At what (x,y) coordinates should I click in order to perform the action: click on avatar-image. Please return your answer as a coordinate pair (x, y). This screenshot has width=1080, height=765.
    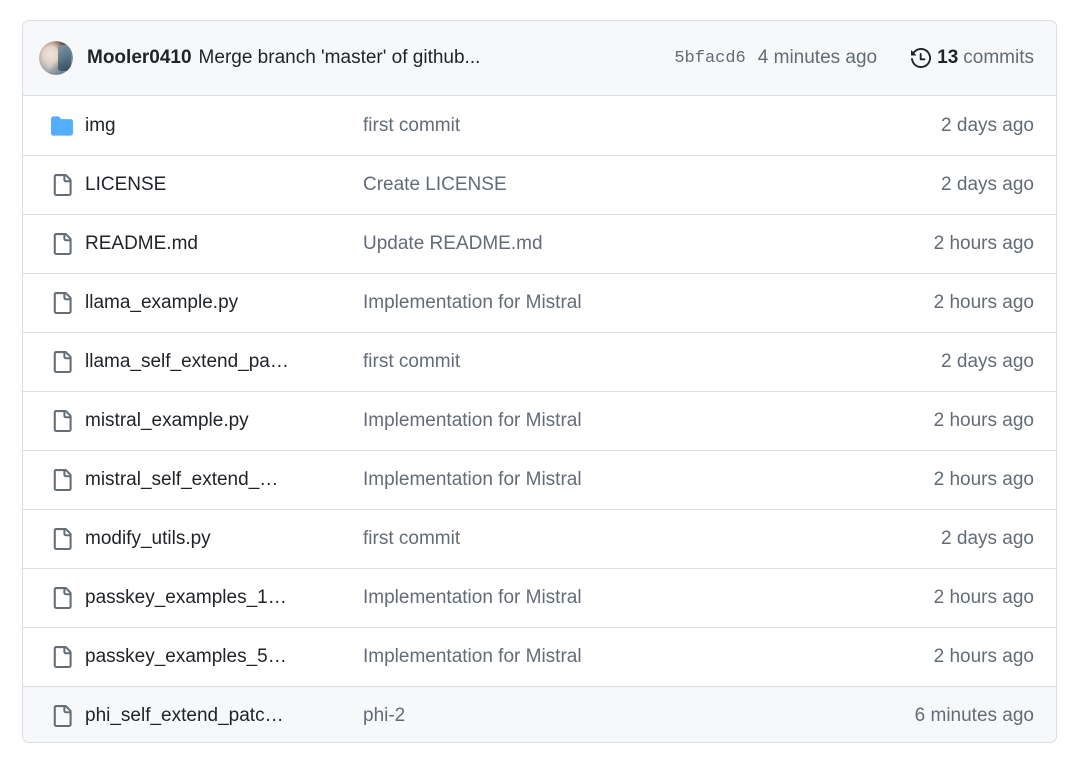
    Looking at the image, I should click on (56, 58).